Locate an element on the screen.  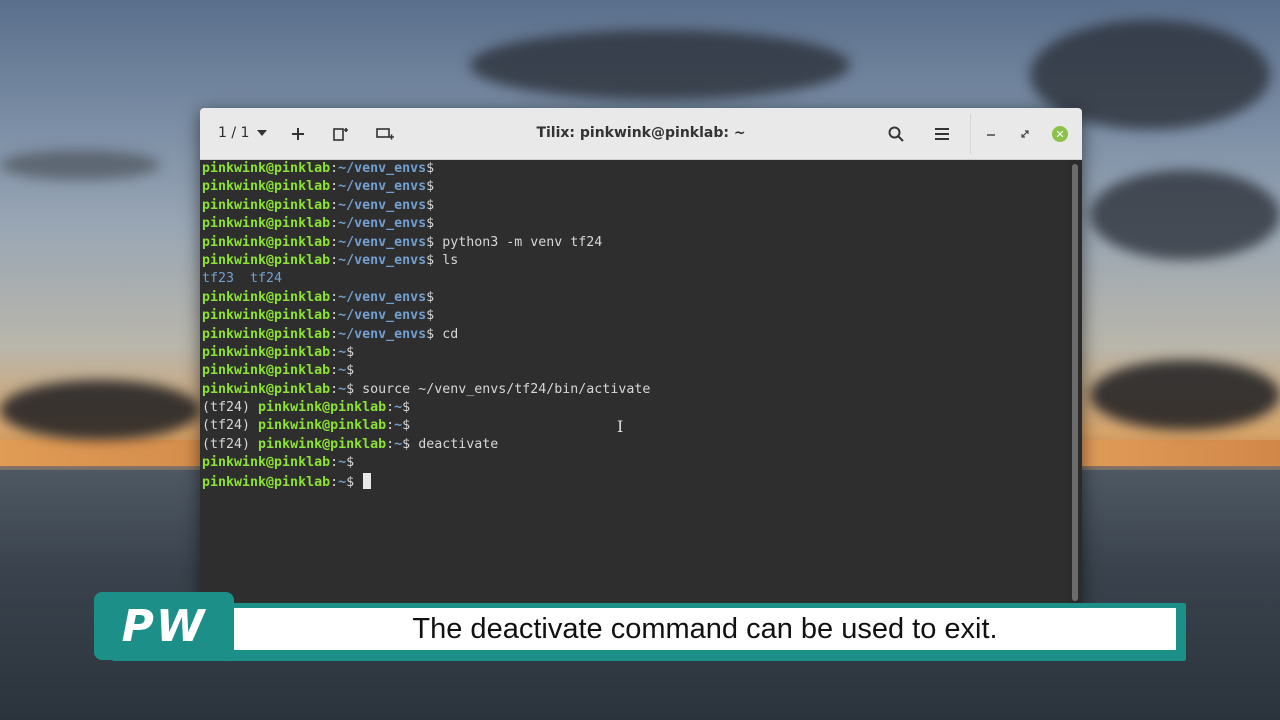
close-button: ✕ is located at coordinates (1060, 134).